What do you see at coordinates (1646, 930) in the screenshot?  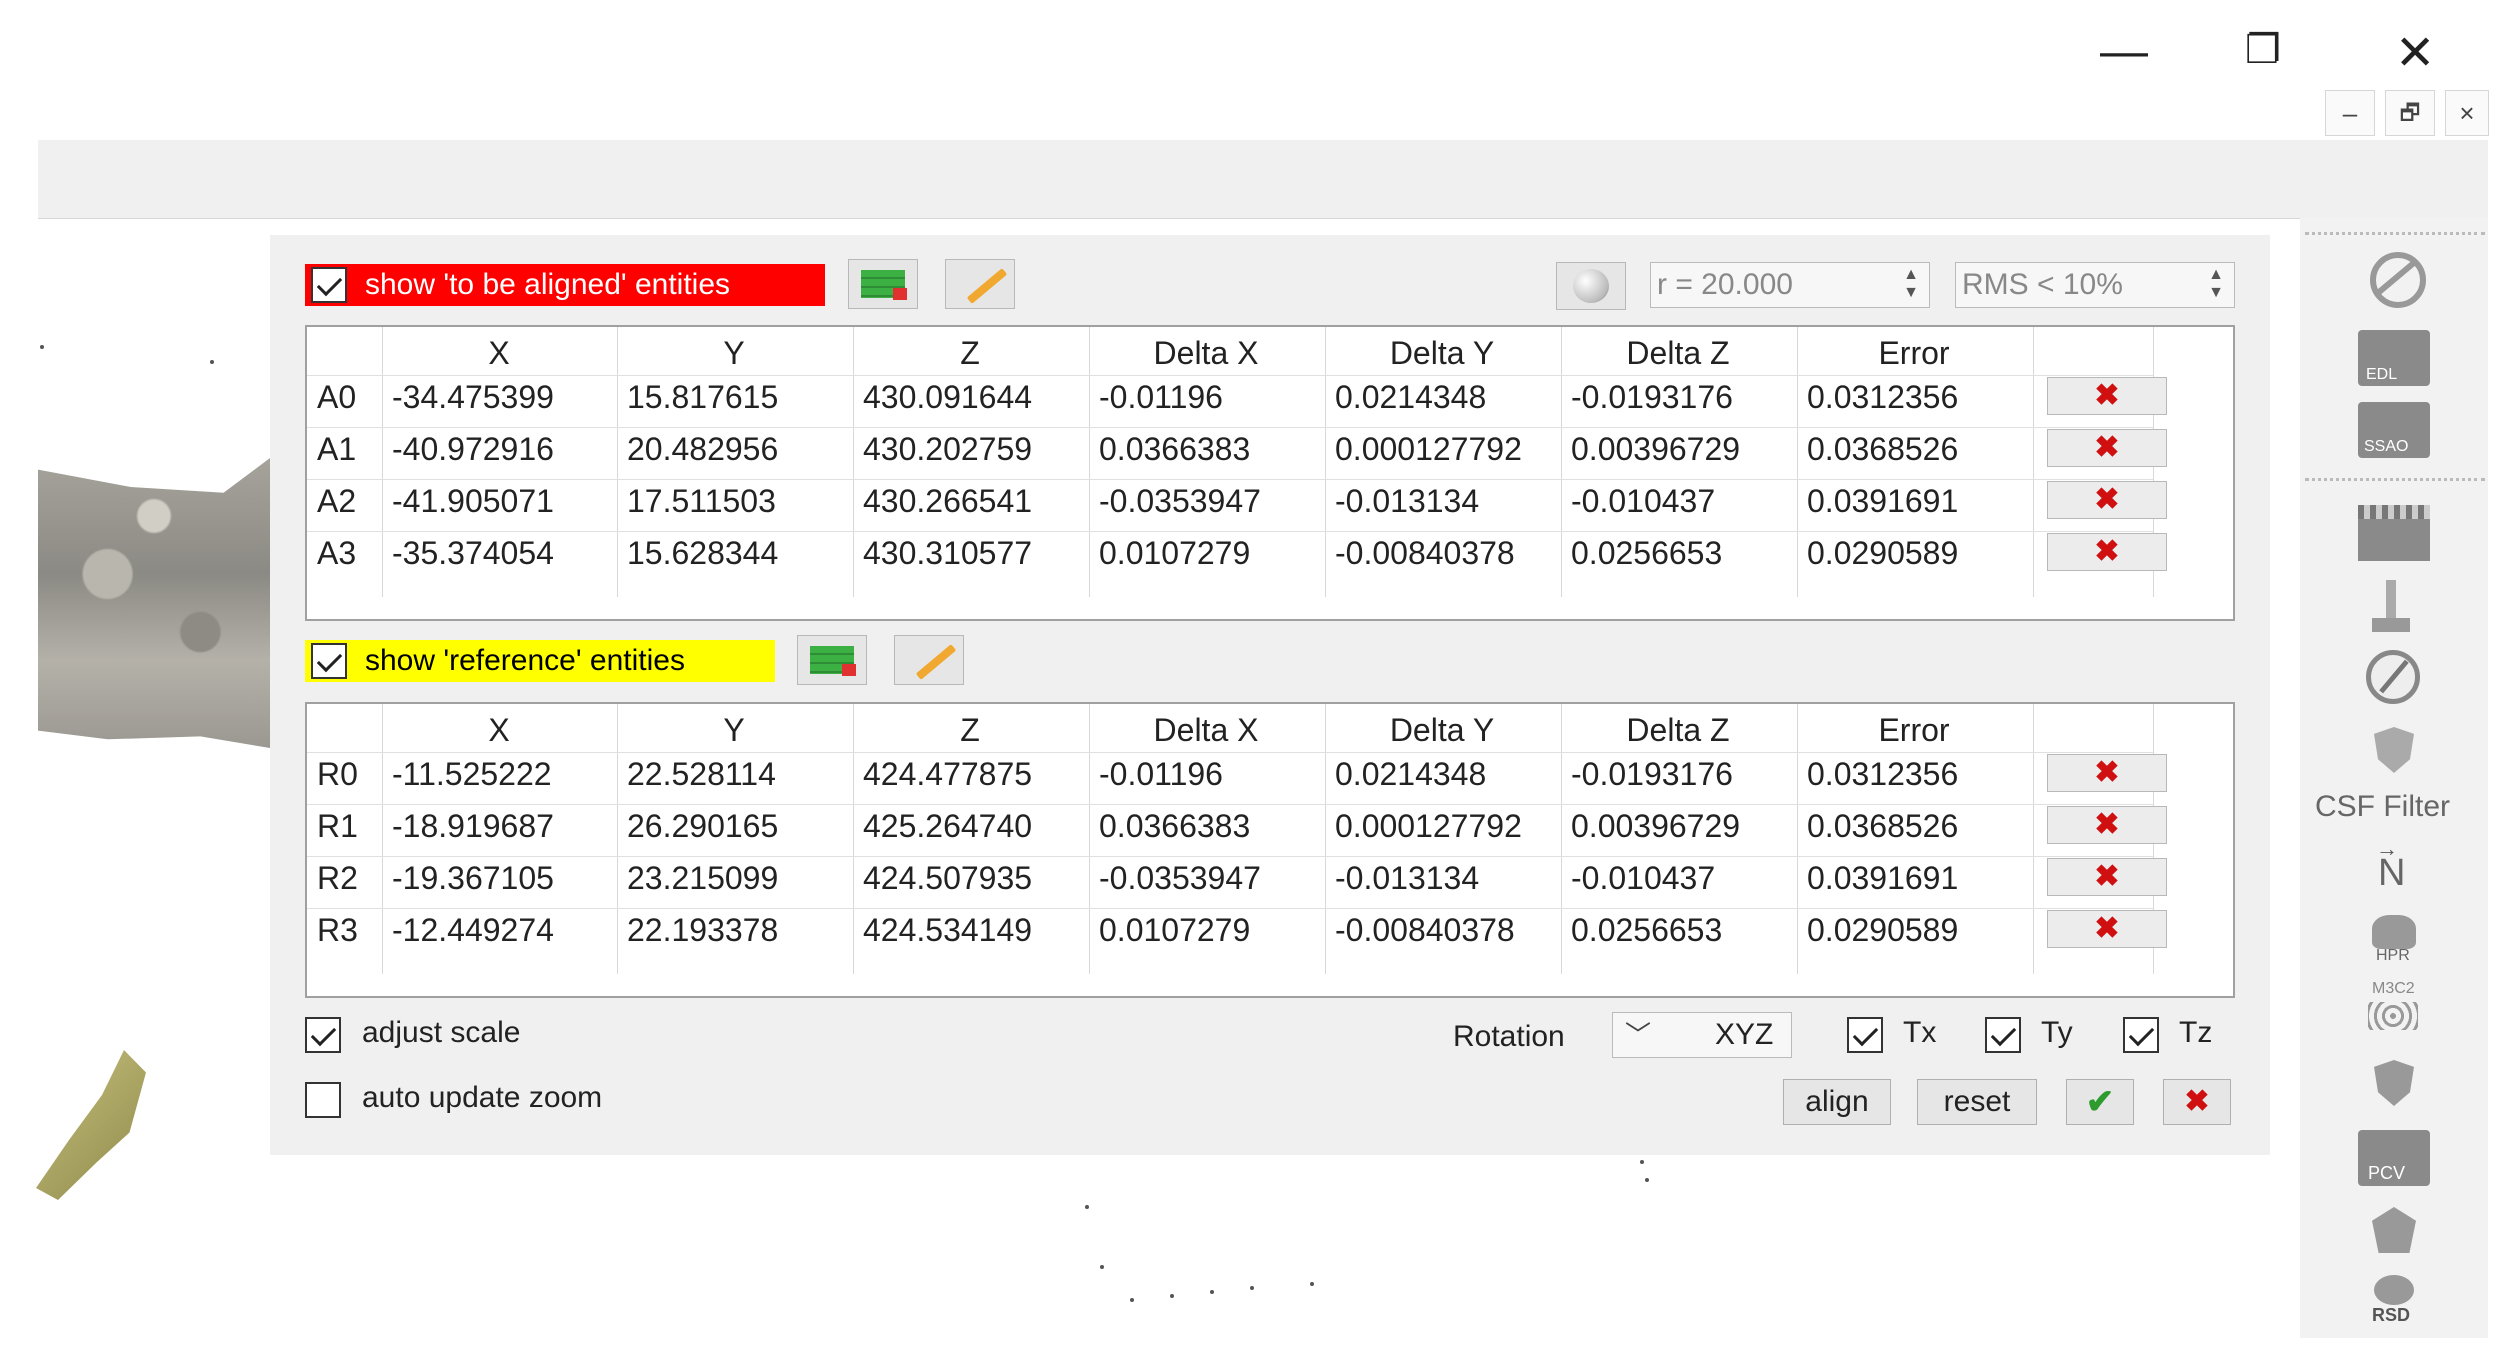 I see `table-cell: 0.0256653` at bounding box center [1646, 930].